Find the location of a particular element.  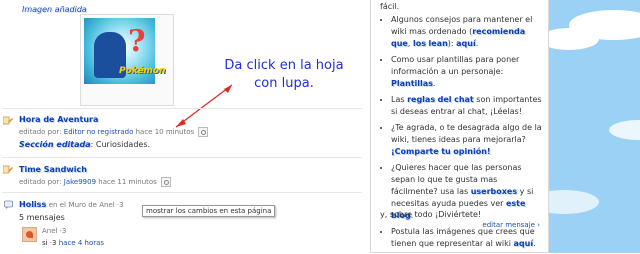

history-tooltip: mostrar los cambios en esta página is located at coordinates (209, 211).